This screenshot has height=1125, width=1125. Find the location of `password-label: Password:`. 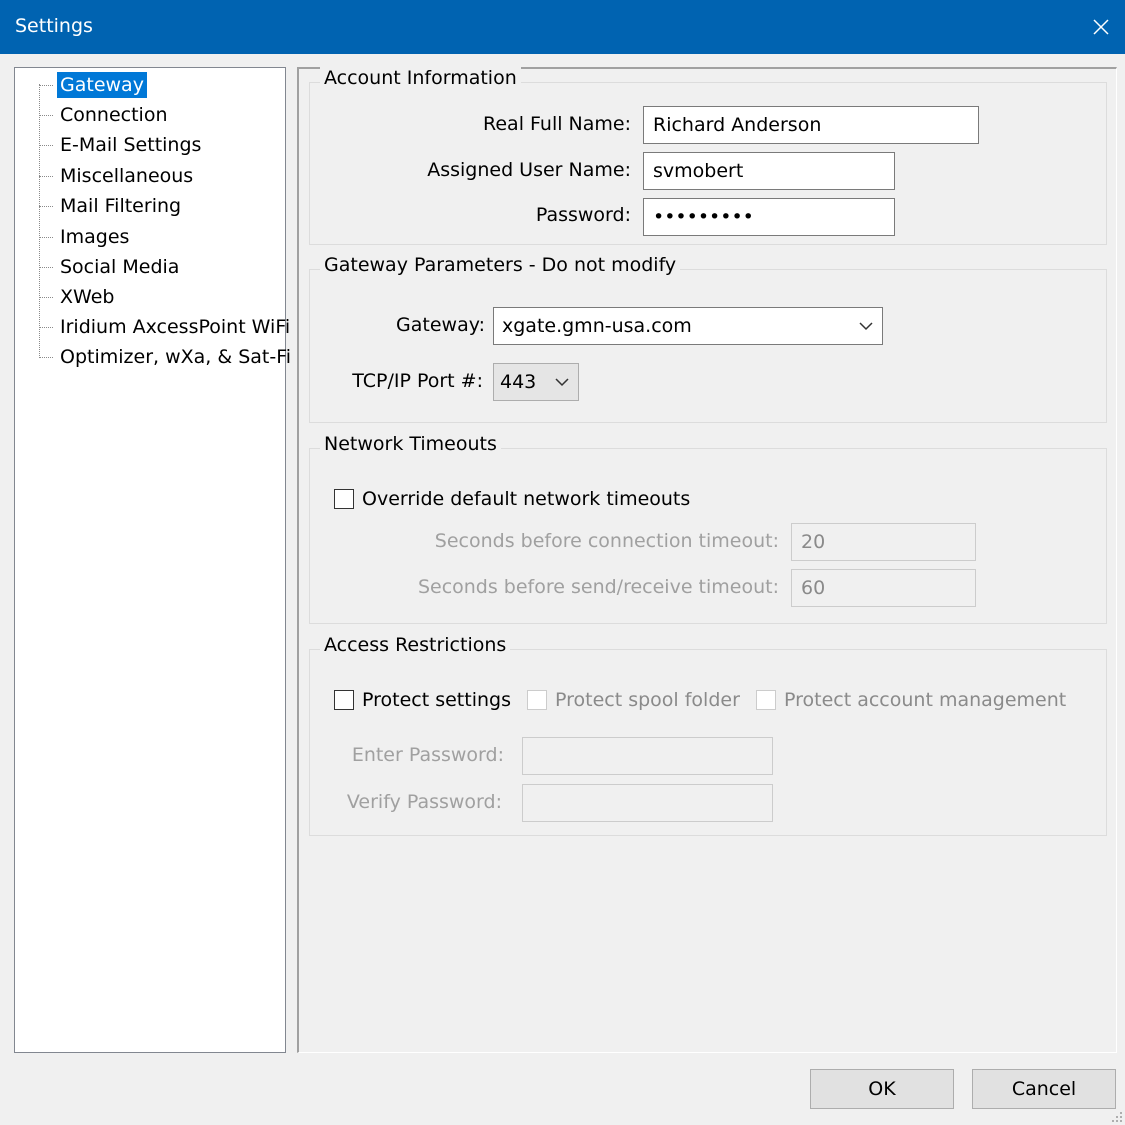

password-label: Password: is located at coordinates (583, 215).